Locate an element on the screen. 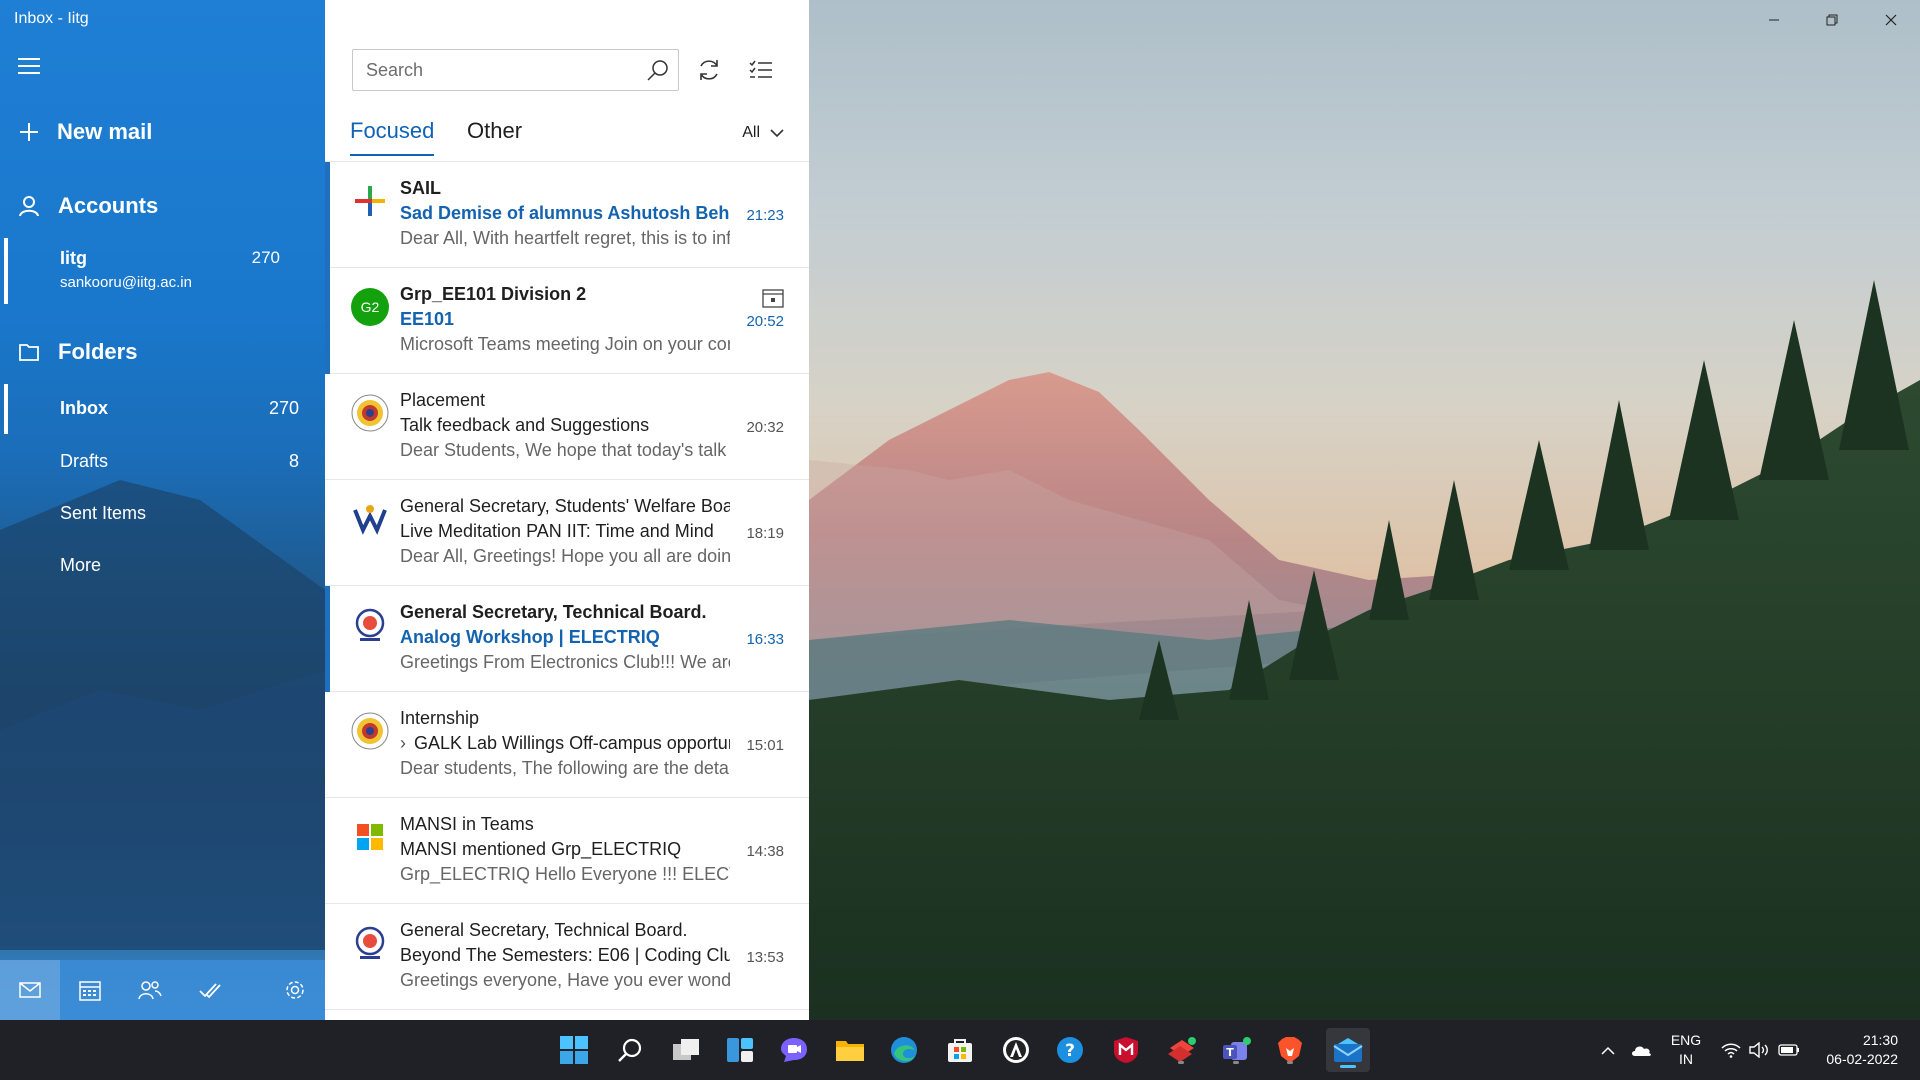  settings-icon is located at coordinates (295, 990).